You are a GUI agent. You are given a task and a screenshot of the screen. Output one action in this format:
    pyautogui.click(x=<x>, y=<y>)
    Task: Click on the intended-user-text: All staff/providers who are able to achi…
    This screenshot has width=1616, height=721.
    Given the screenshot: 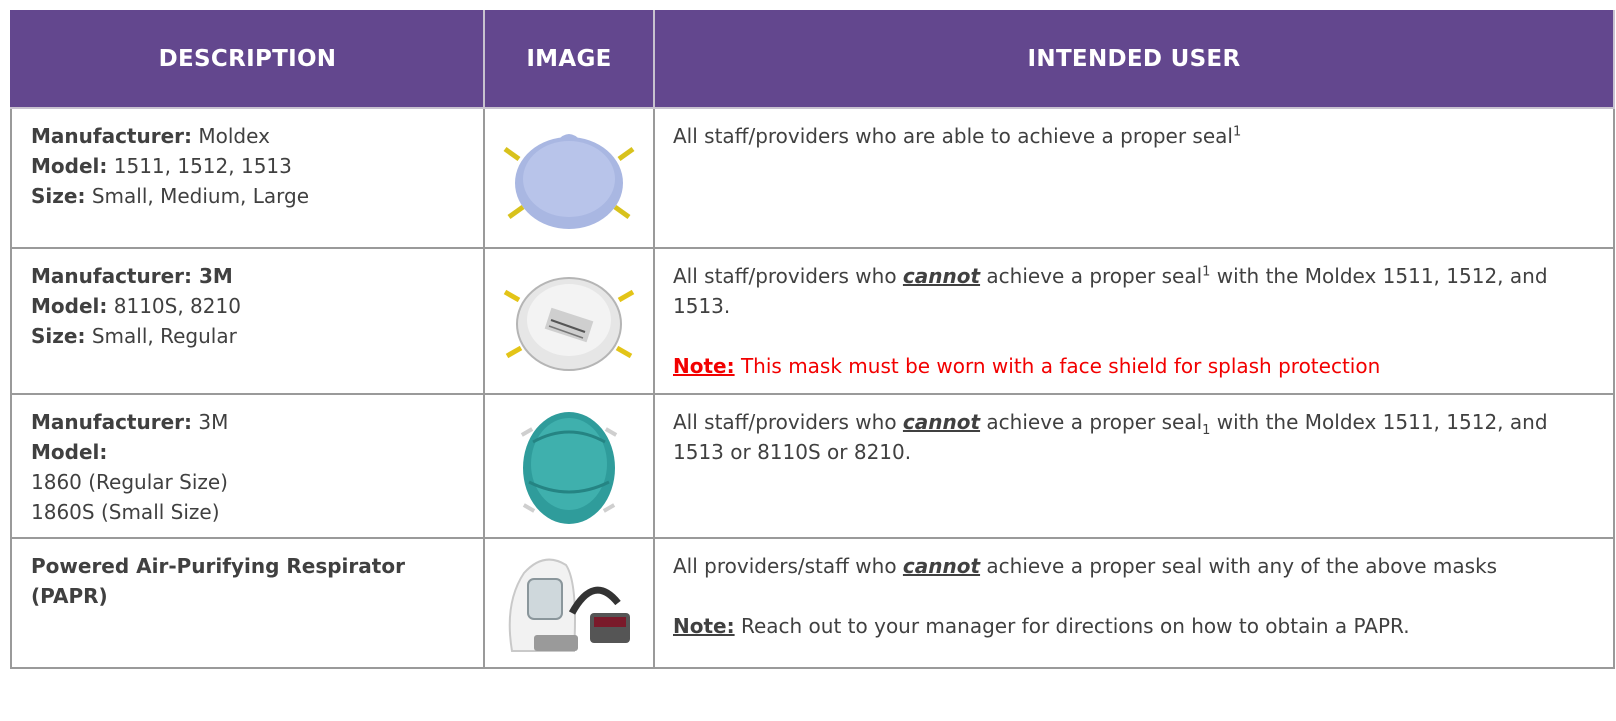 What is the action you would take?
    pyautogui.click(x=953, y=136)
    